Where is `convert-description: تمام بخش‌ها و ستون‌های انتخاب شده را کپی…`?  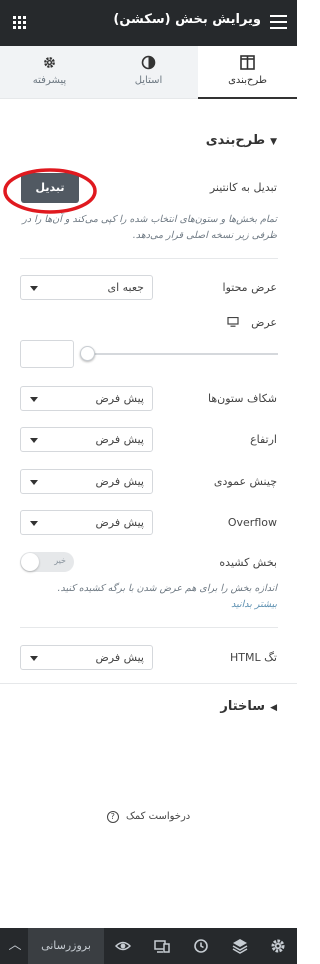
convert-description: تمام بخش‌ها و ستون‌های انتخاب شده را کپی… is located at coordinates (149, 227).